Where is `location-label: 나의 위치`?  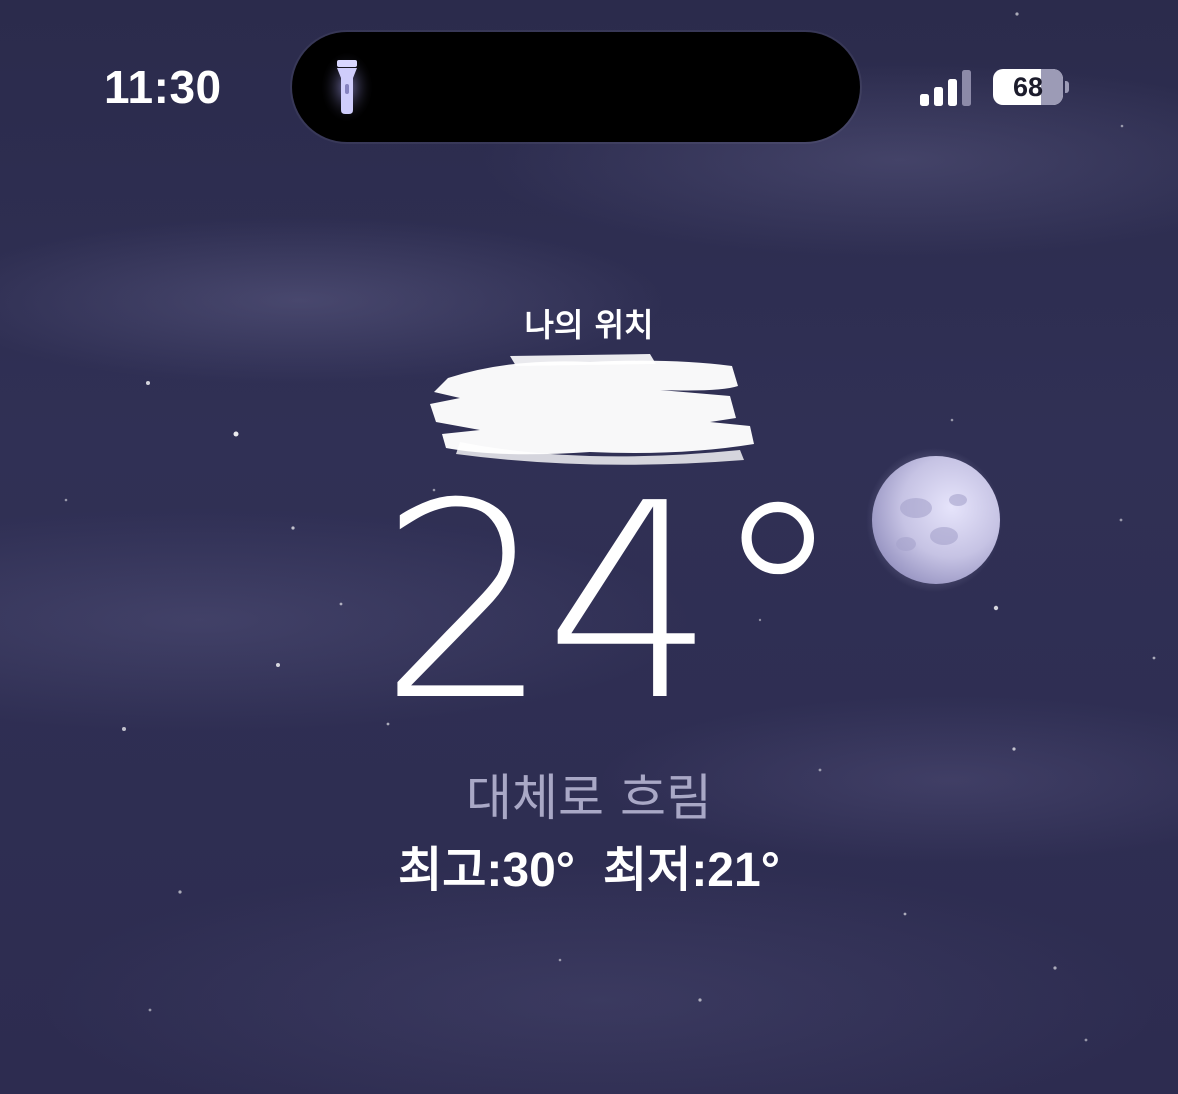
location-label: 나의 위치 is located at coordinates (589, 323).